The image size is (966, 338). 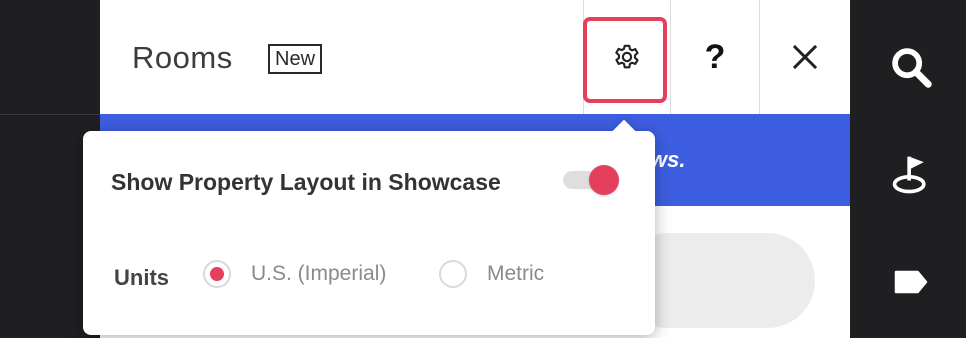 I want to click on settings-button, so click(x=627, y=57).